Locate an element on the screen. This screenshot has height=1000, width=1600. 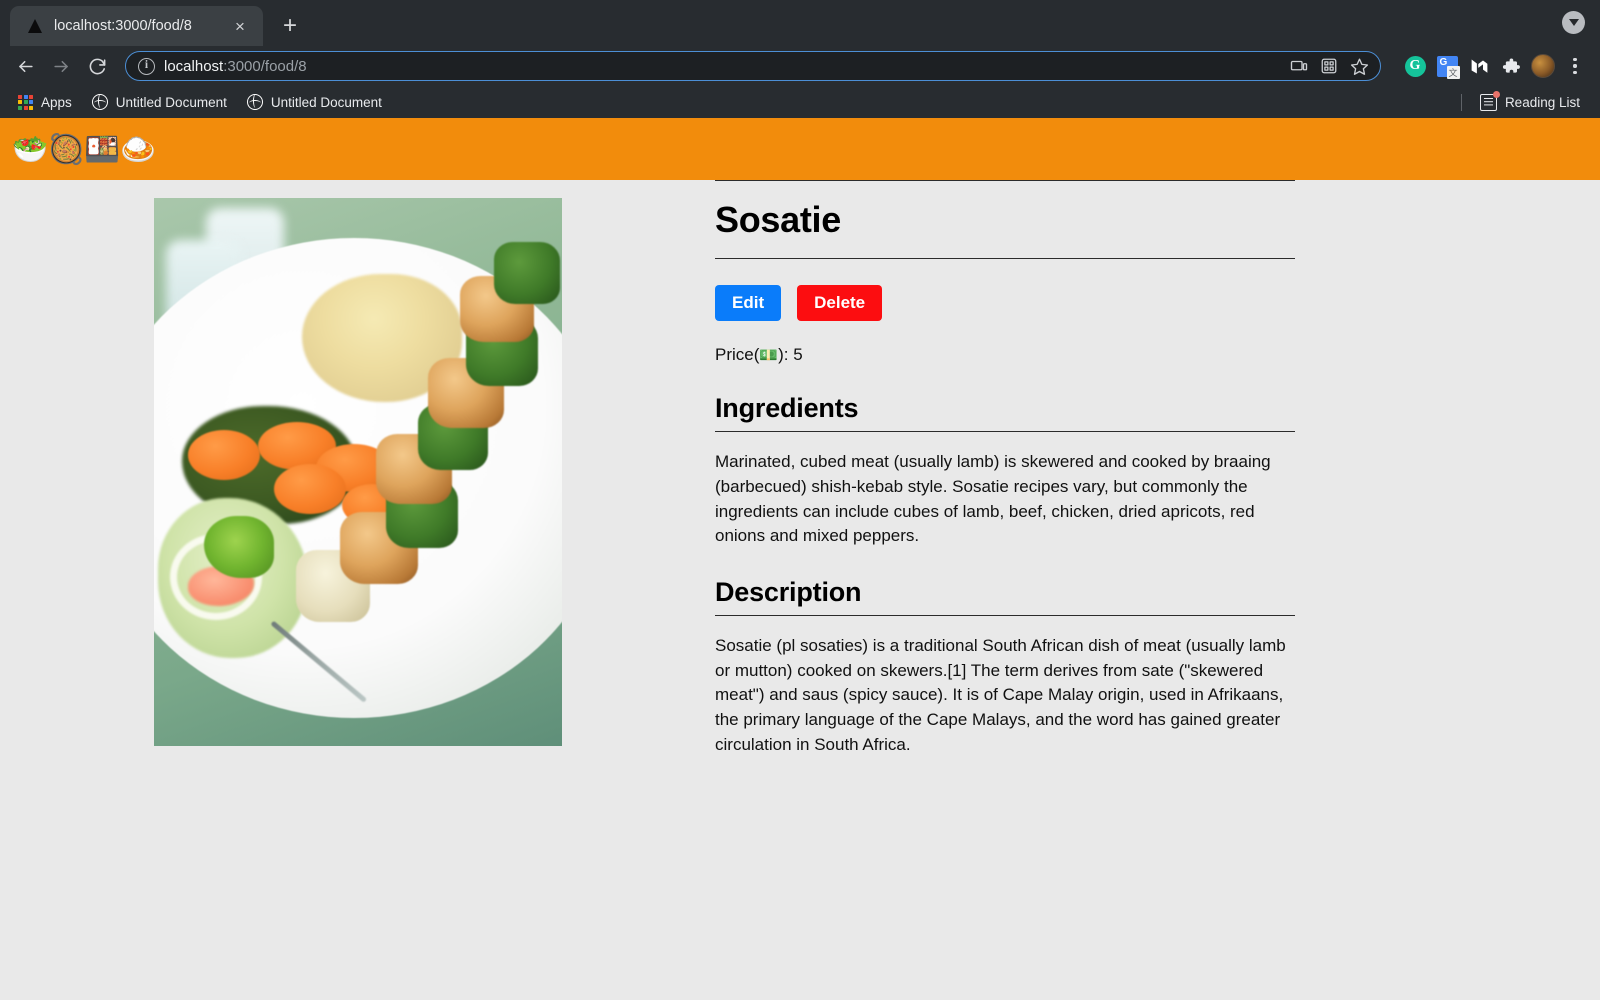
dish-photo is located at coordinates (357, 472).